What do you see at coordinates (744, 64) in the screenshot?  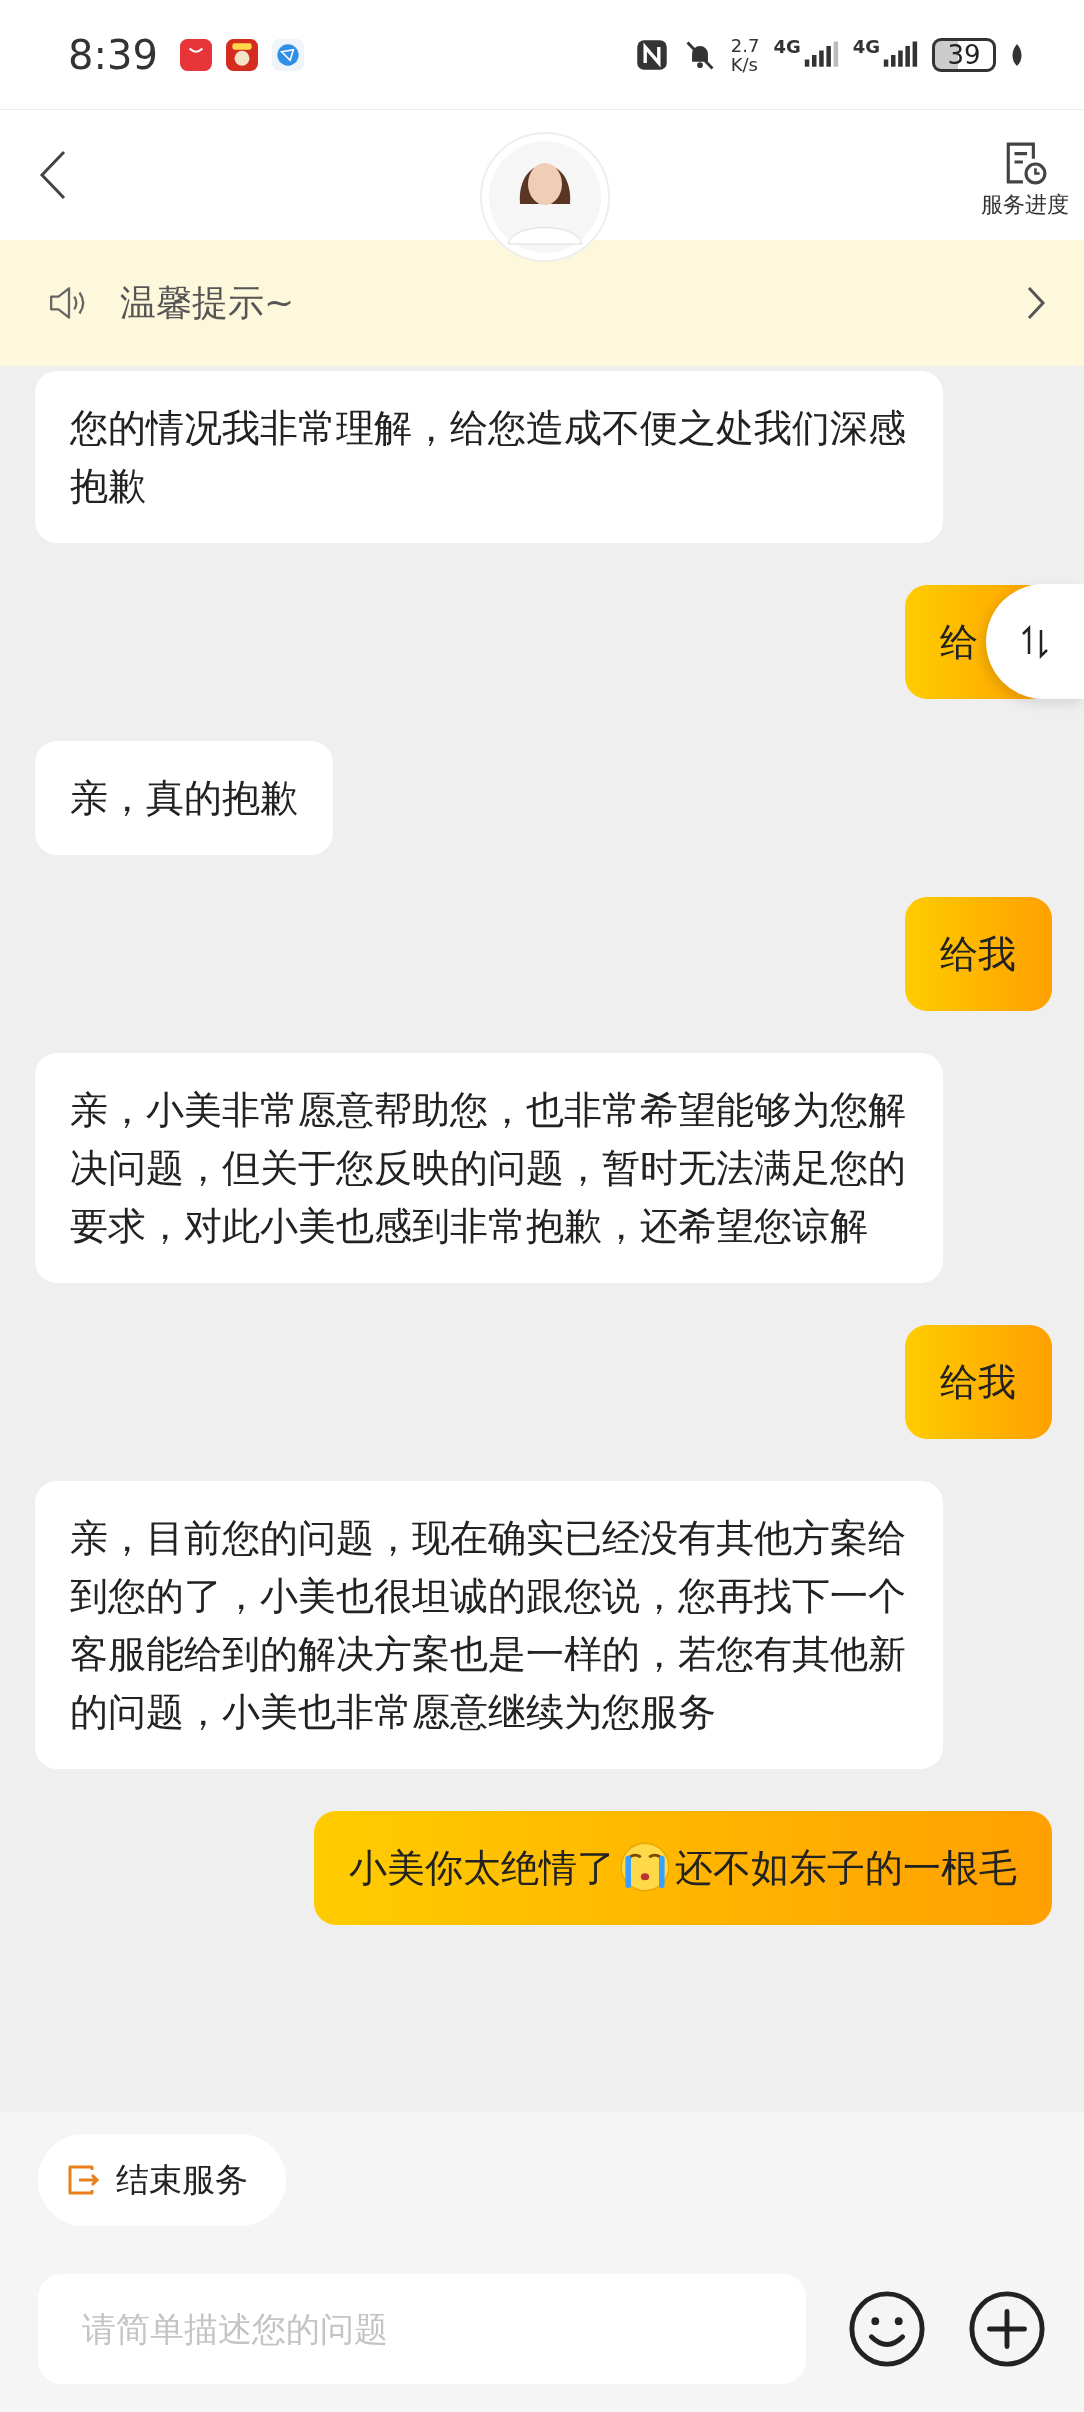 I see `speed-unit: K/s` at bounding box center [744, 64].